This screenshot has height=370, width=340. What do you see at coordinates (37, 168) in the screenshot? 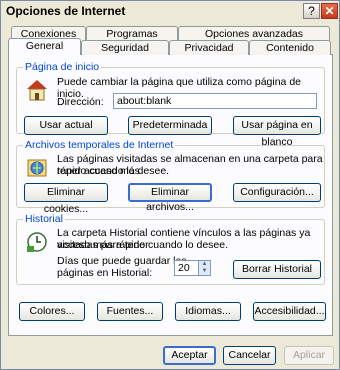
I see `temp-files-icon` at bounding box center [37, 168].